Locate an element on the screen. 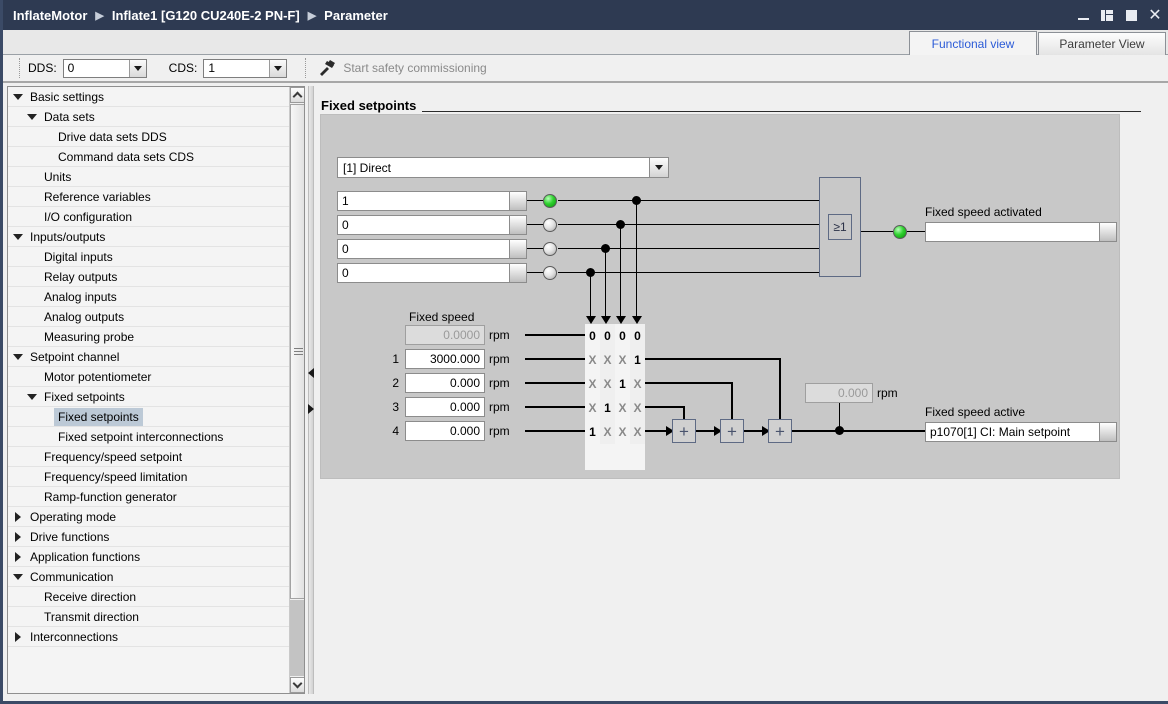 The image size is (1168, 704). scrollbar-track is located at coordinates (297, 638).